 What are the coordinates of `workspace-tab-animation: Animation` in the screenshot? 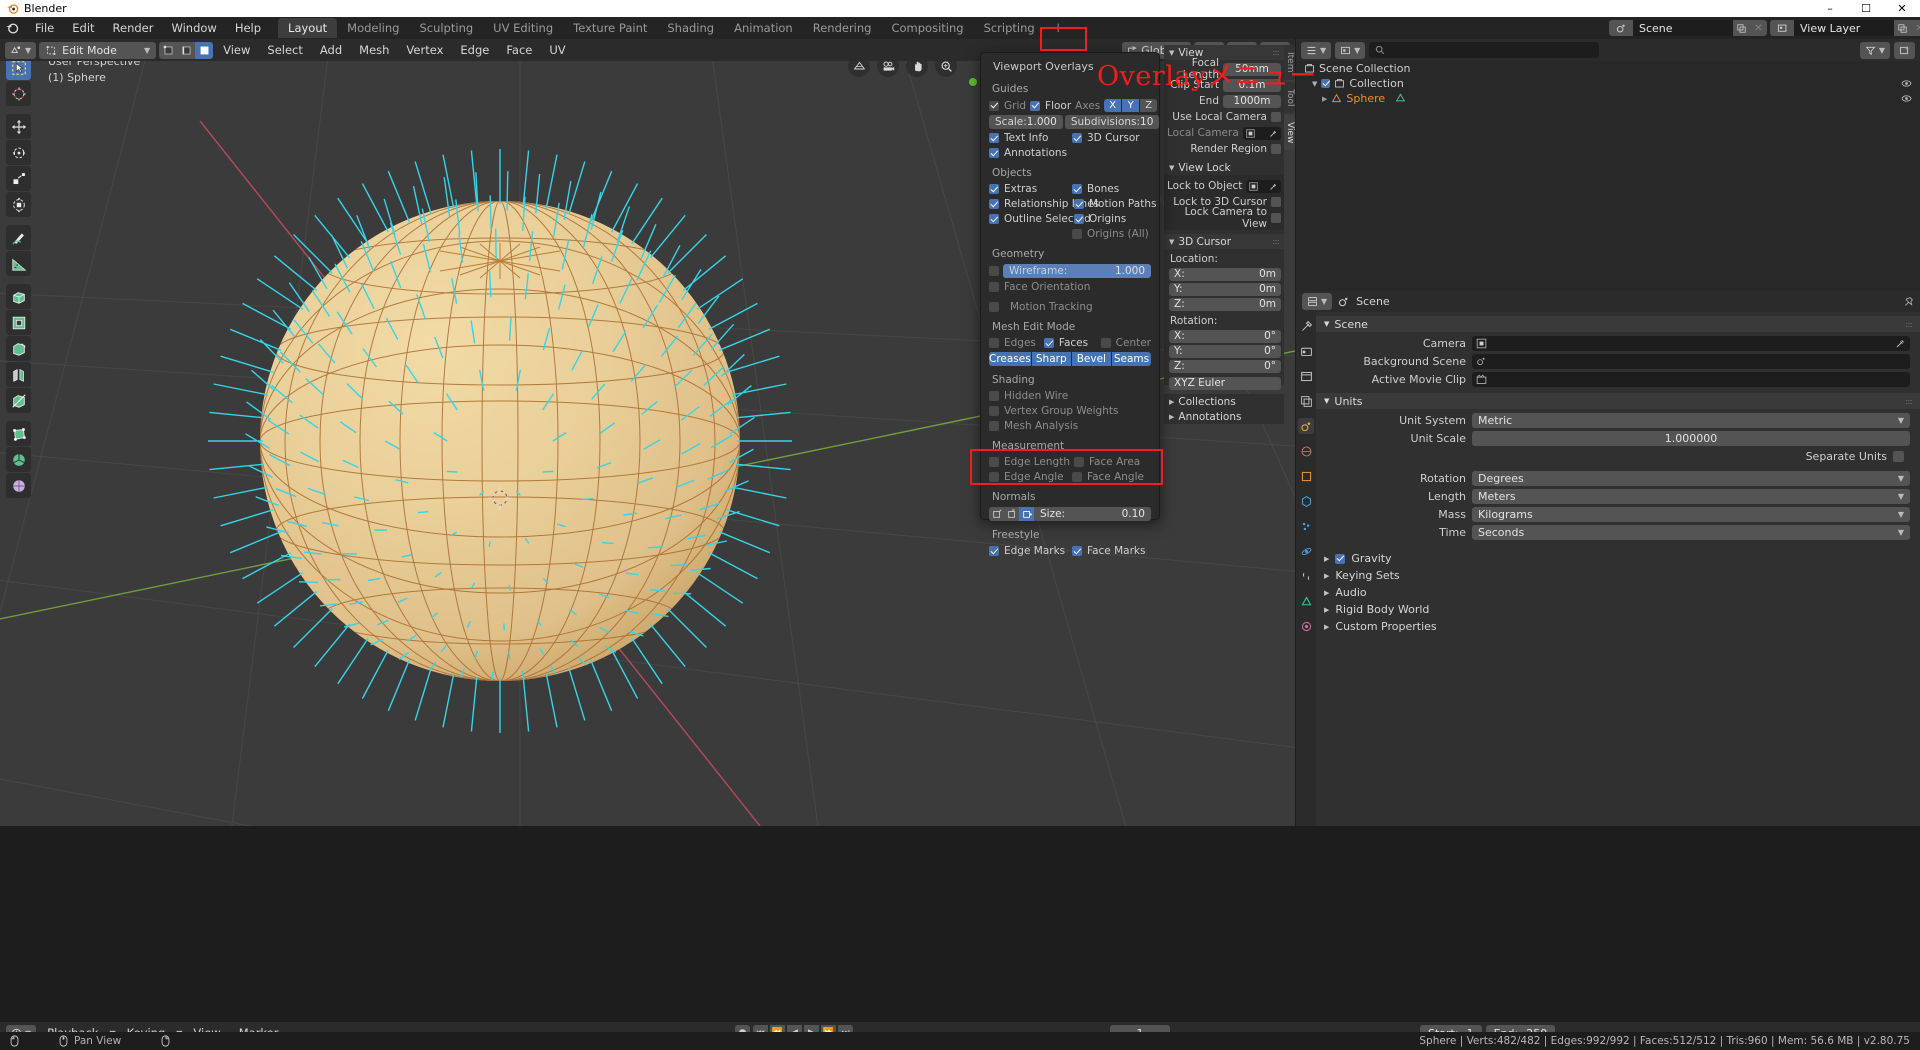 It's located at (763, 28).